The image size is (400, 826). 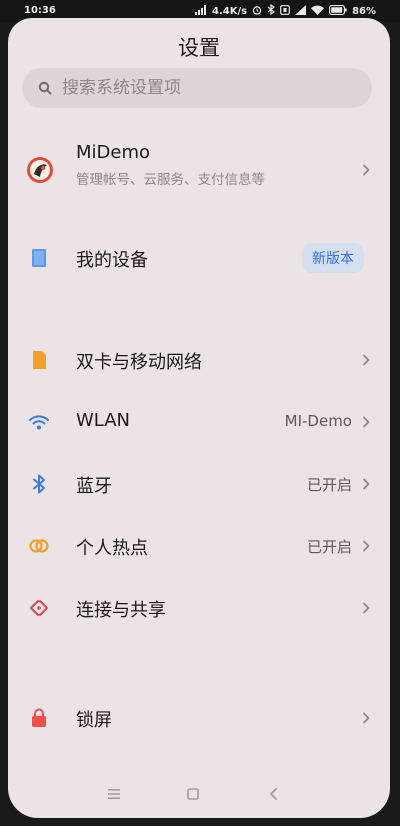 What do you see at coordinates (40, 170) in the screenshot?
I see `avatar` at bounding box center [40, 170].